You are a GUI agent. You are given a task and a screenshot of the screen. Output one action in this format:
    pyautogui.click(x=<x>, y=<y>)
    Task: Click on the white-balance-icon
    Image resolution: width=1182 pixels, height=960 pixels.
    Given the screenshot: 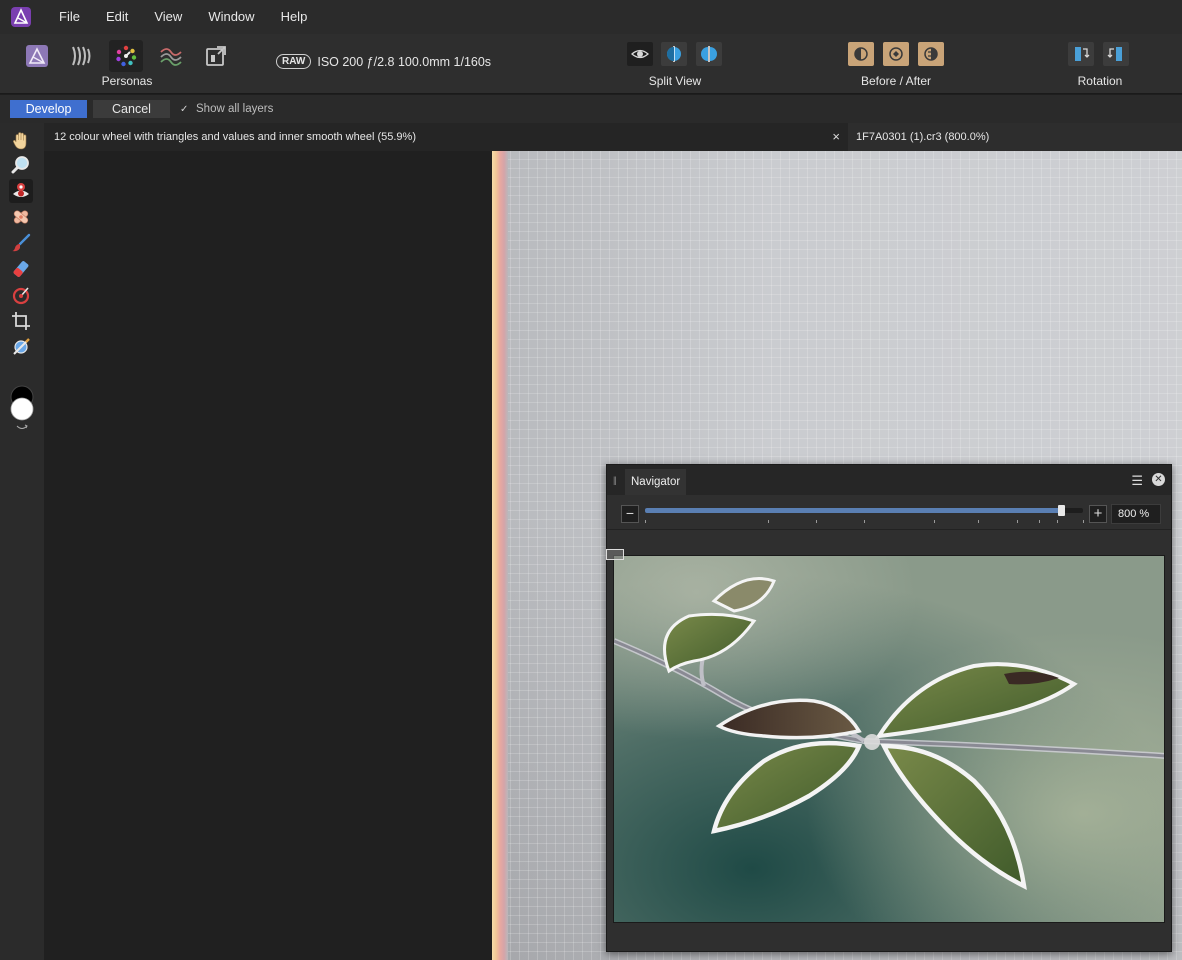 What is the action you would take?
    pyautogui.click(x=21, y=346)
    